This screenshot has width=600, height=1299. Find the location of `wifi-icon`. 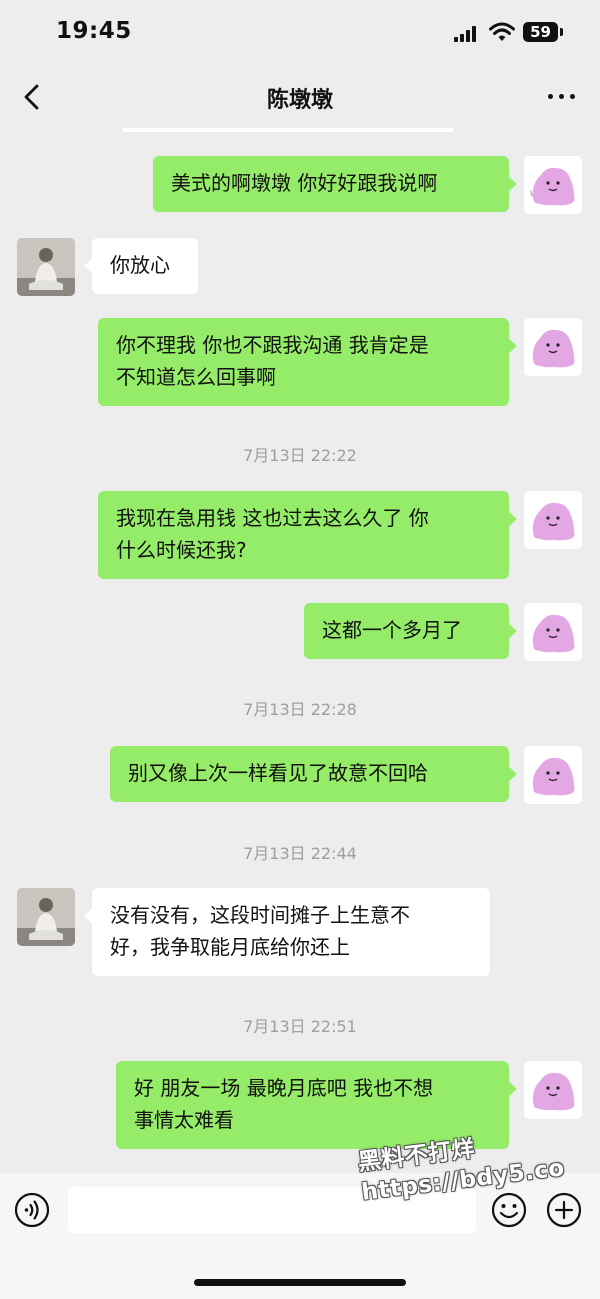

wifi-icon is located at coordinates (502, 31).